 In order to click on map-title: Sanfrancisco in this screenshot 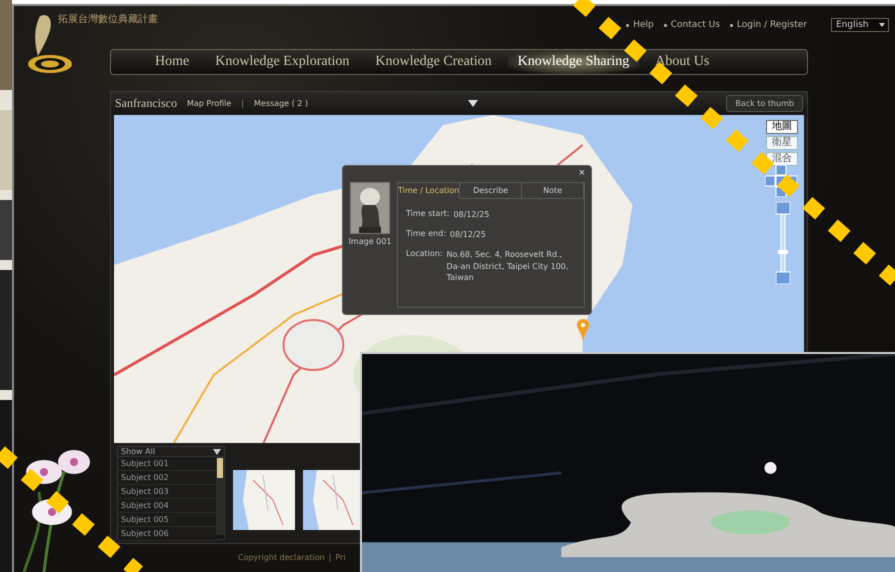, I will do `click(146, 103)`.